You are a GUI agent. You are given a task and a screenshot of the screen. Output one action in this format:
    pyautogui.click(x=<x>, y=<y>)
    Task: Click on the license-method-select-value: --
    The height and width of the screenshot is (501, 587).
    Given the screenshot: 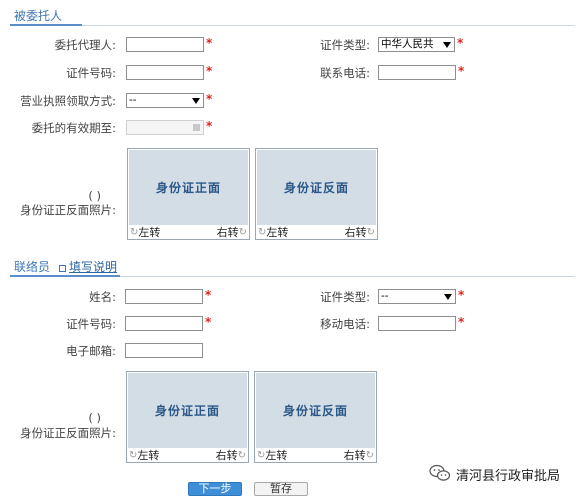 What is the action you would take?
    pyautogui.click(x=133, y=100)
    